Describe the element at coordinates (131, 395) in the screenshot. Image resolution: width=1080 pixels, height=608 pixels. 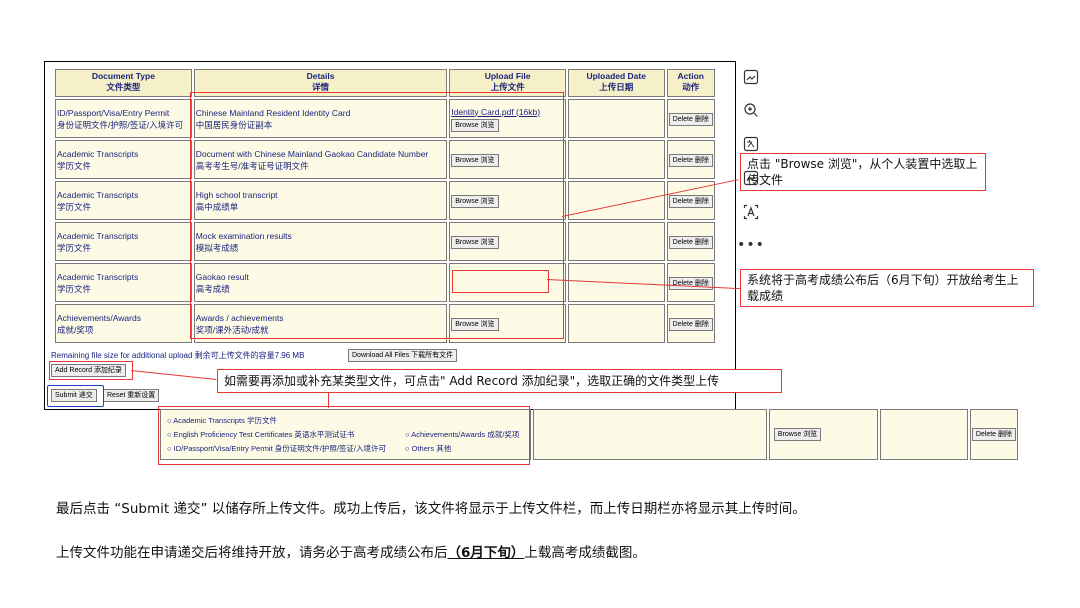
I see `reset-button: Reset 重新设置` at that location.